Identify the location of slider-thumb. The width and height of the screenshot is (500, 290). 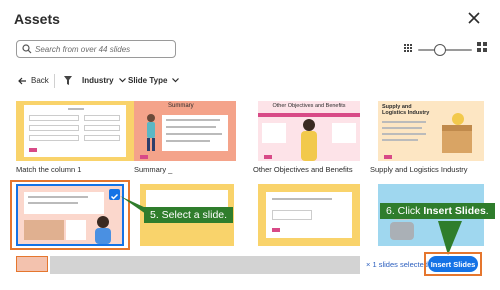
(440, 50).